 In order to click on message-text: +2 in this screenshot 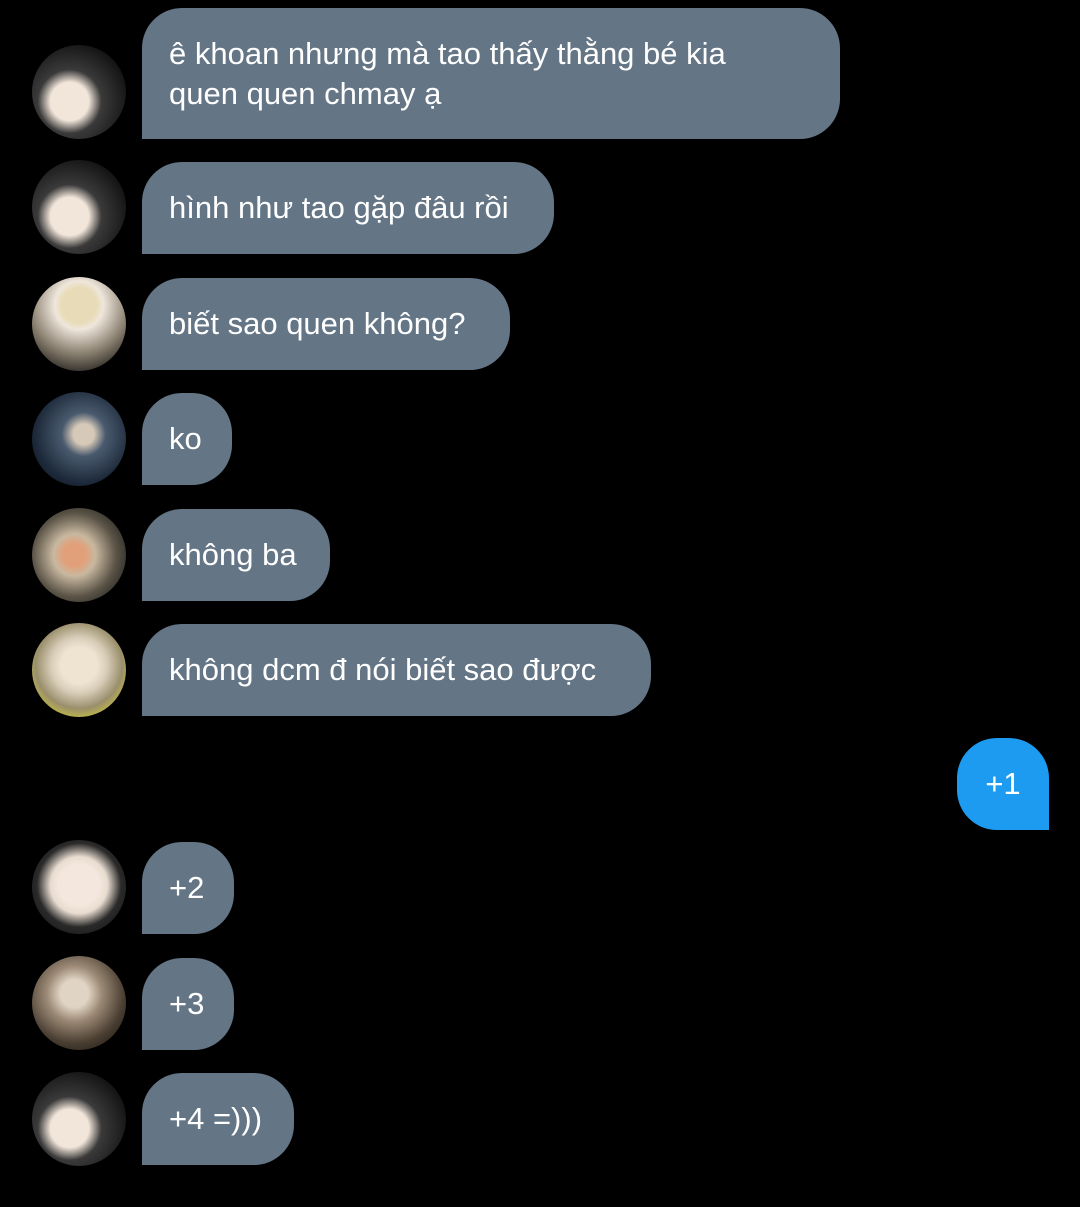, I will do `click(187, 887)`.